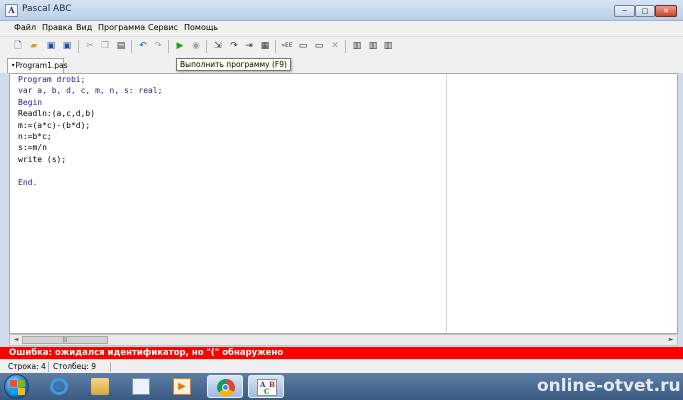 The width and height of the screenshot is (683, 400). I want to click on close-button: ✕, so click(666, 11).